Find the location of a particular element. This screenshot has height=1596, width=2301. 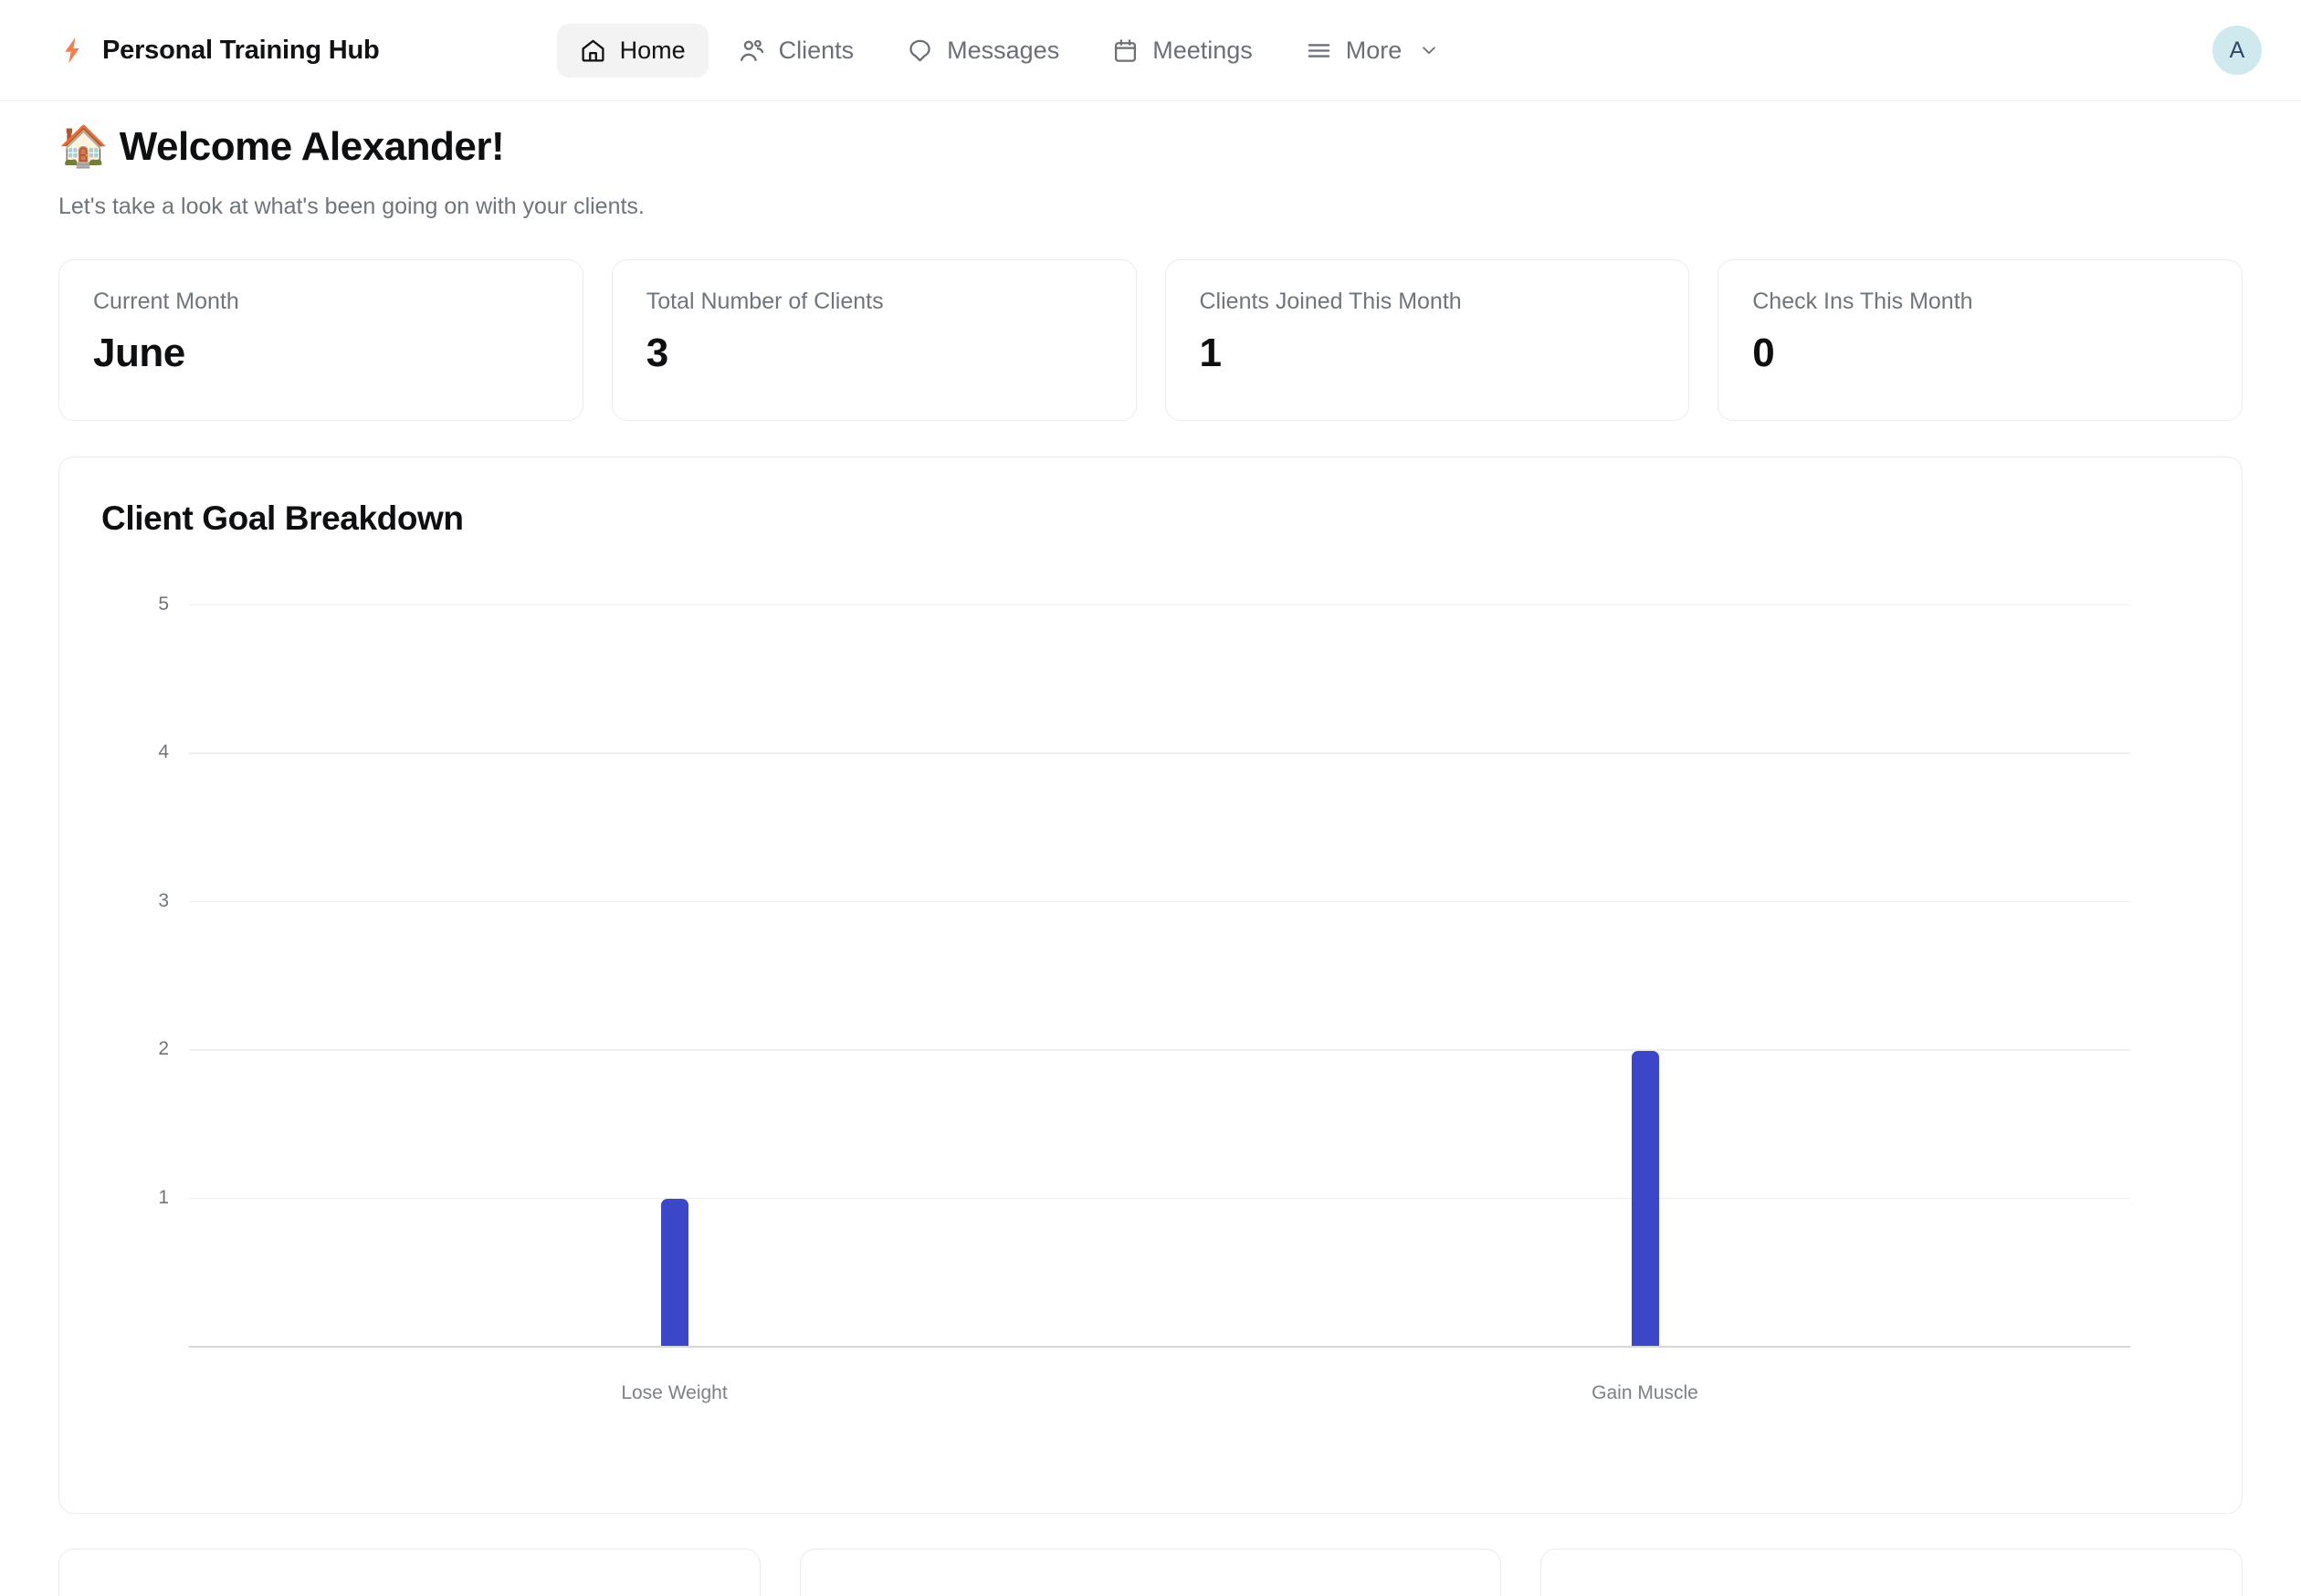

avatar: A is located at coordinates (2237, 51).